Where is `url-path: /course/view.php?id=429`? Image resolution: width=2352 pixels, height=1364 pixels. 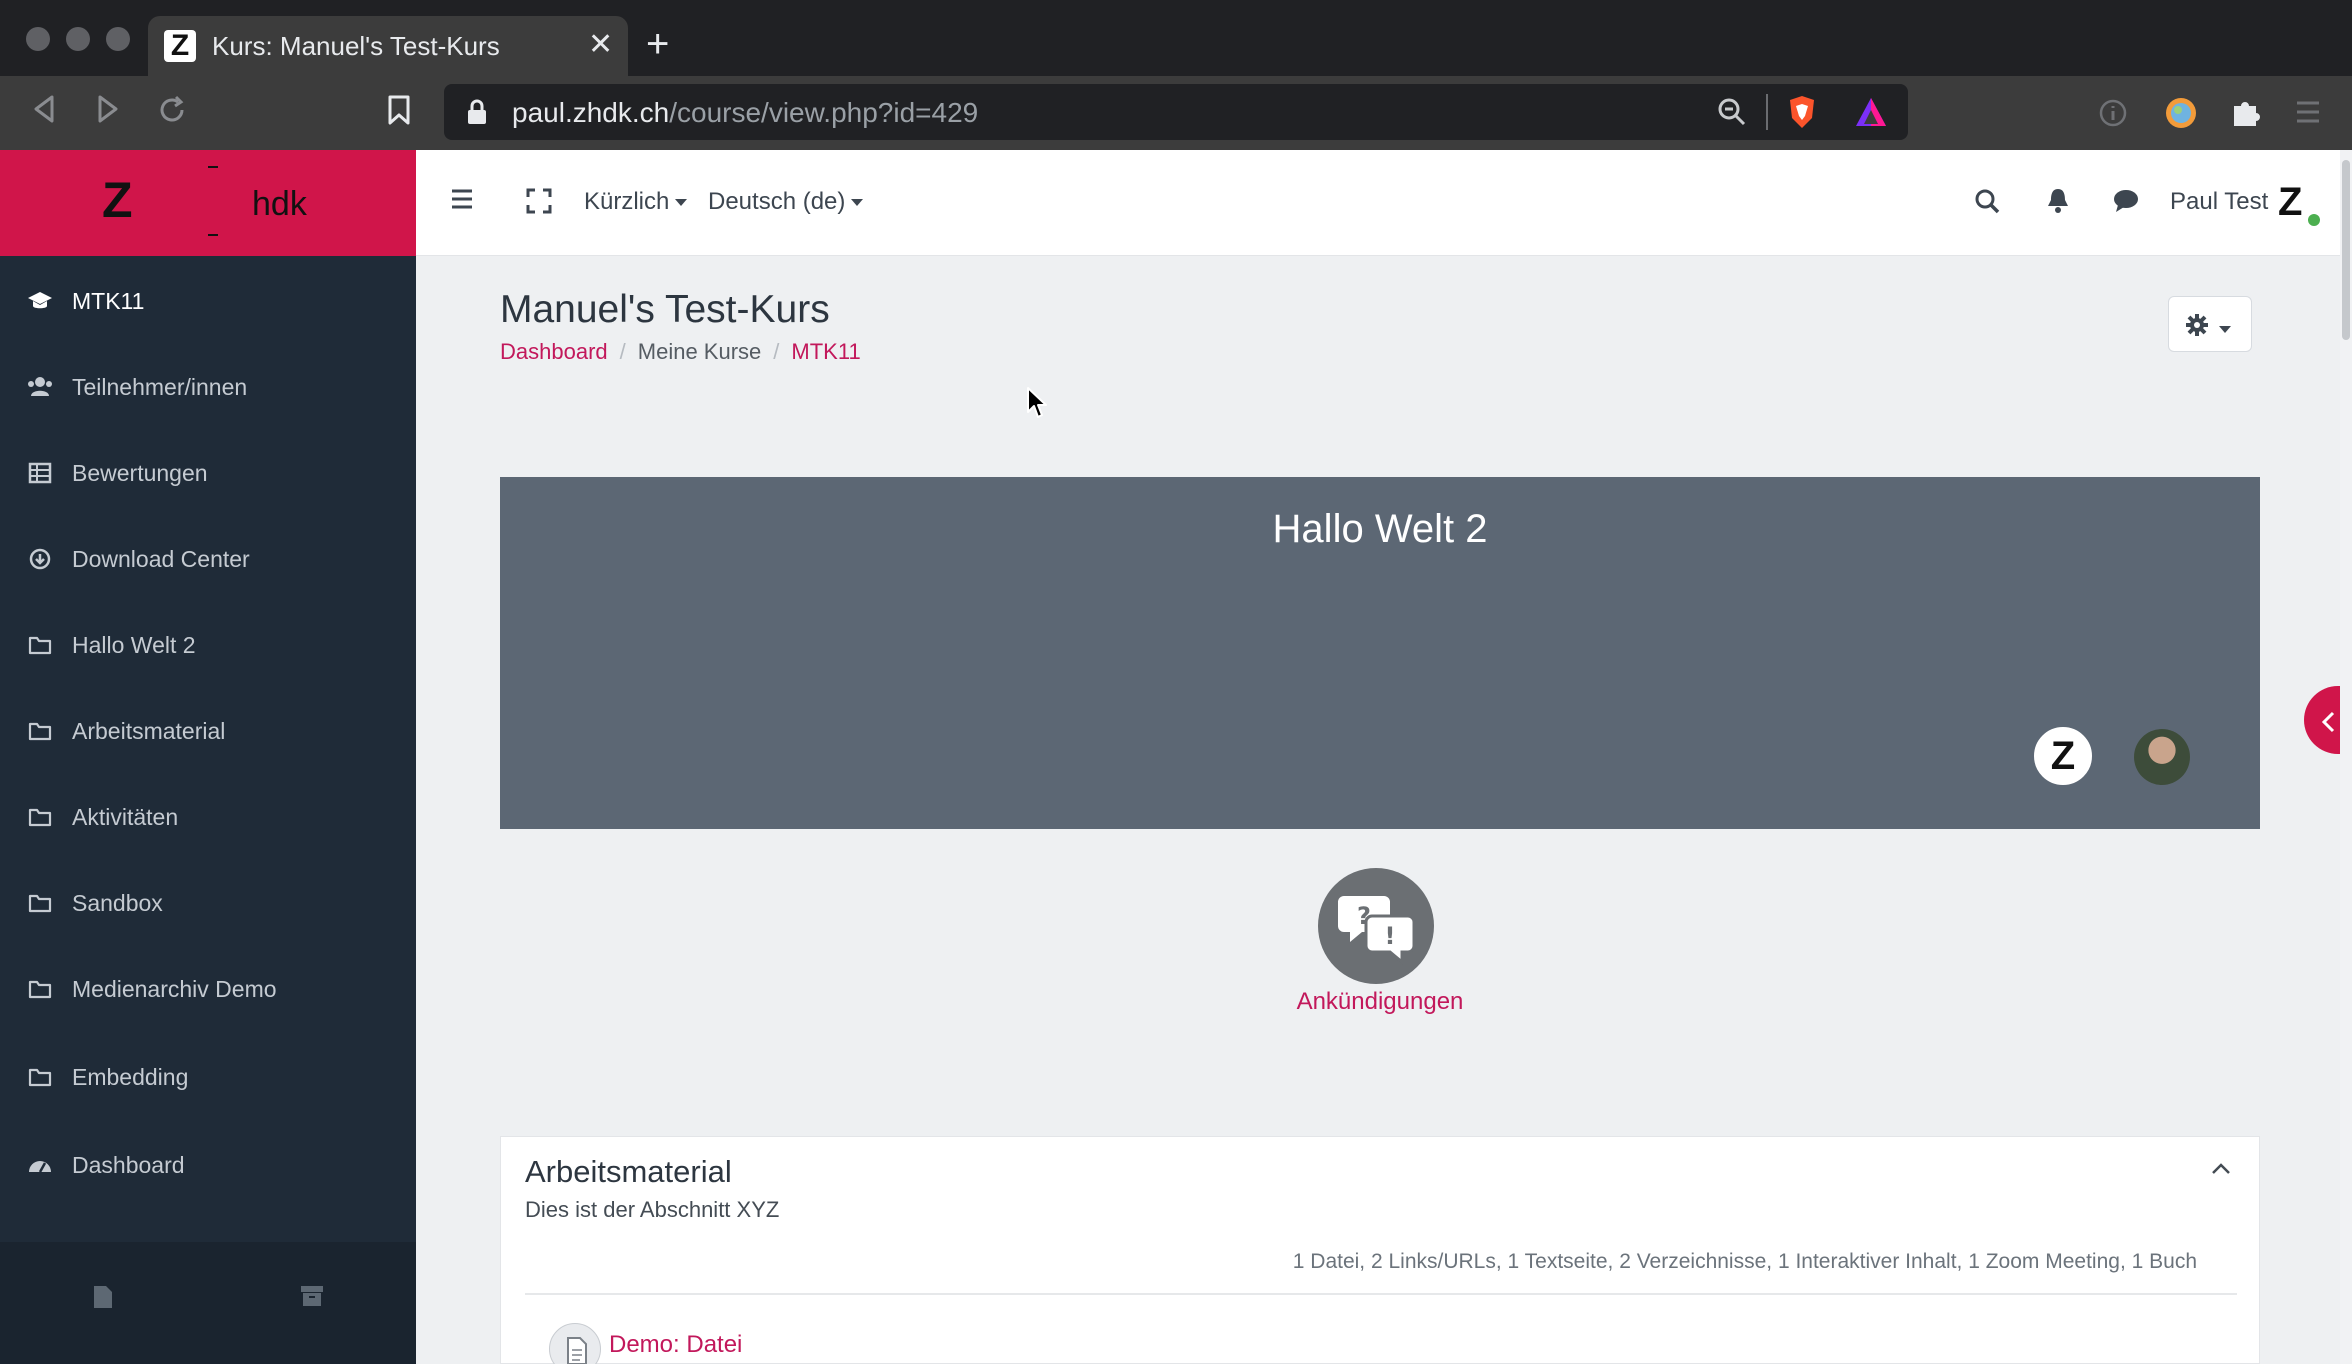 url-path: /course/view.php?id=429 is located at coordinates (824, 112).